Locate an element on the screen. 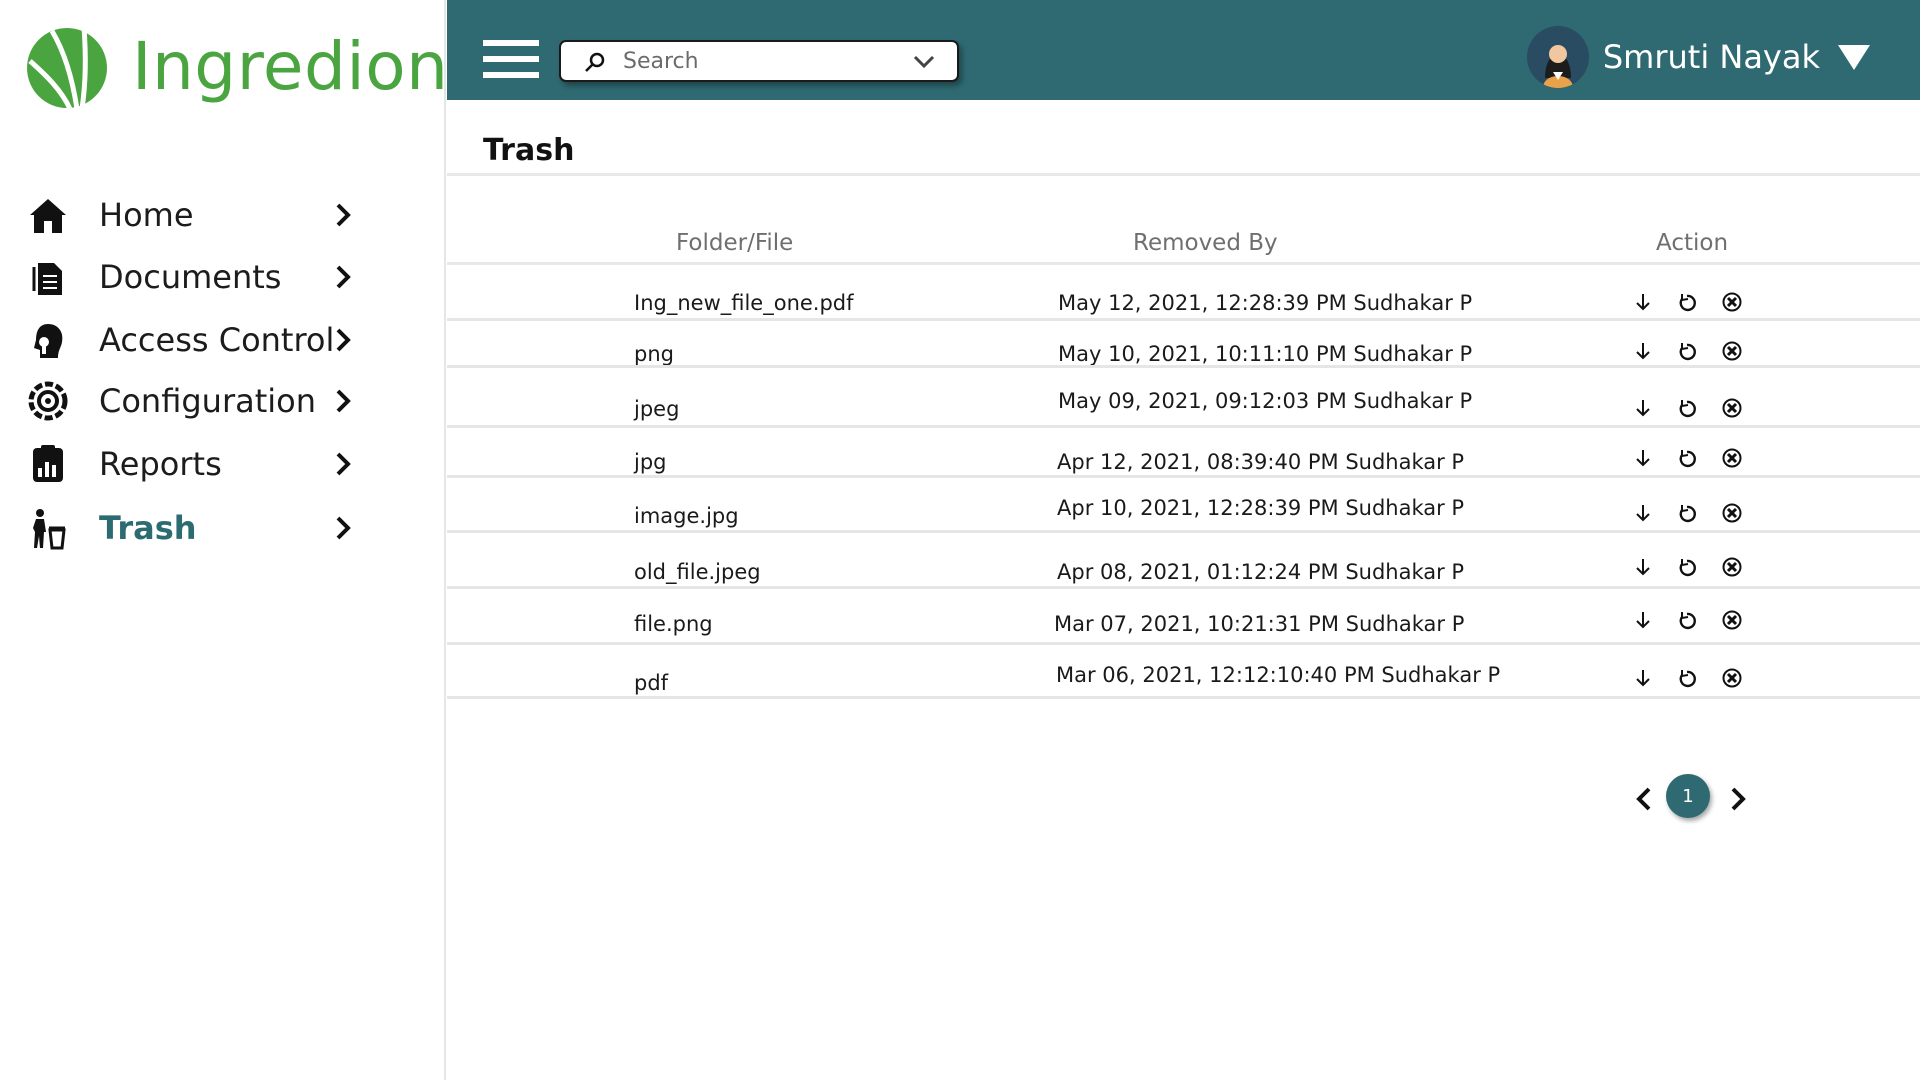 The image size is (1920, 1080). prev-page-icon is located at coordinates (1644, 799).